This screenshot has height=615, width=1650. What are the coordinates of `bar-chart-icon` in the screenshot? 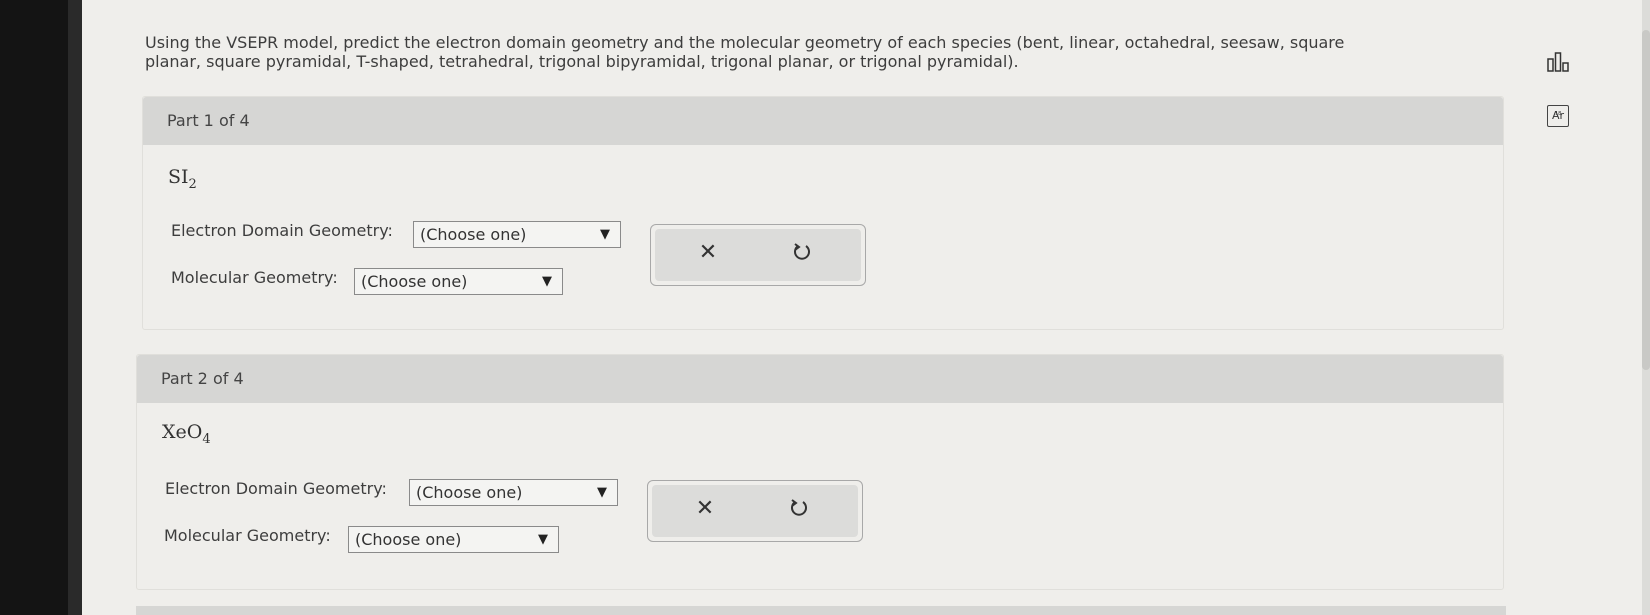 It's located at (1558, 62).